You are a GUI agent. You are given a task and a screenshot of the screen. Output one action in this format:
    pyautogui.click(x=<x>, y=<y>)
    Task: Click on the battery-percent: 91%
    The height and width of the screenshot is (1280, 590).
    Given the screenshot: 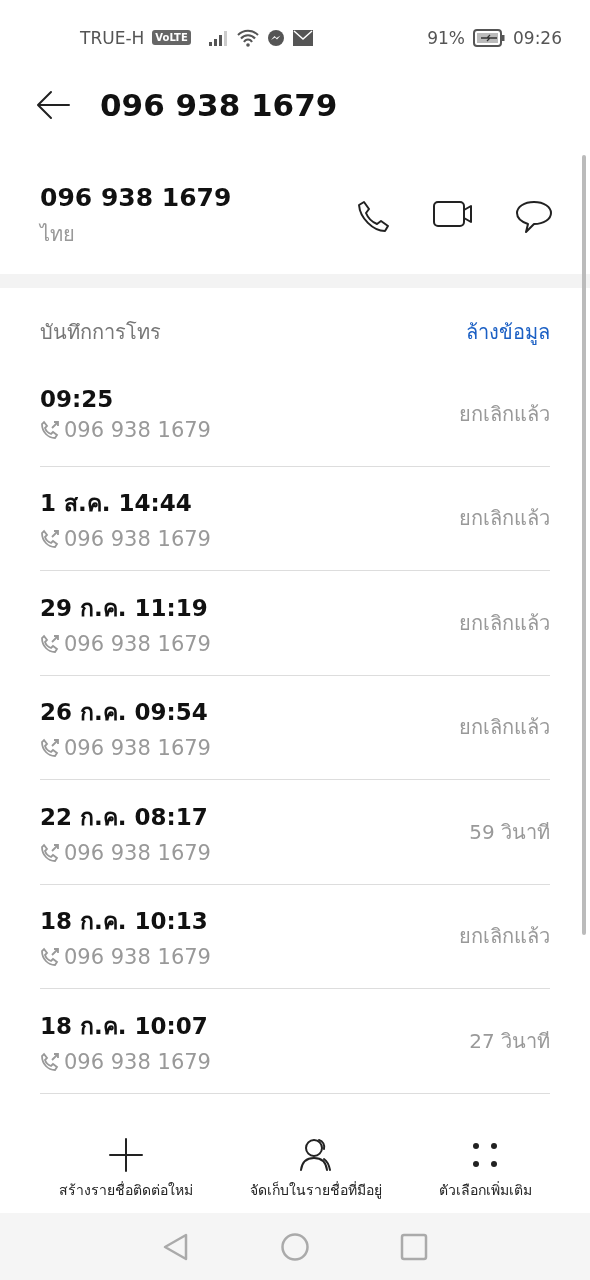 What is the action you would take?
    pyautogui.click(x=446, y=37)
    